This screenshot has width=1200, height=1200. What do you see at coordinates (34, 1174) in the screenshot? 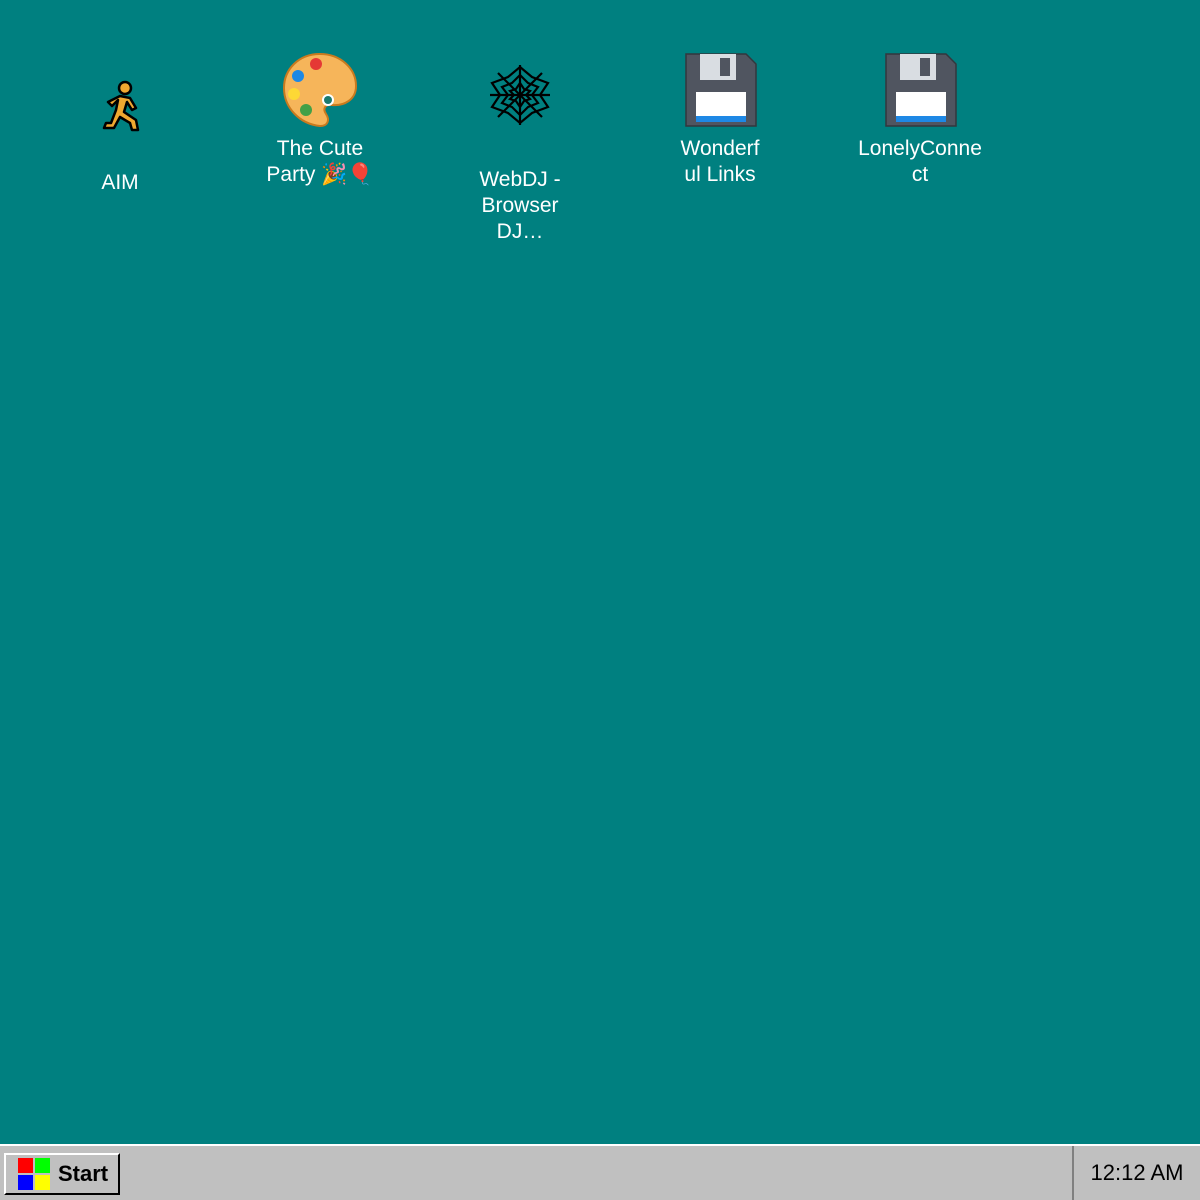
I see `windows-logo-icon` at bounding box center [34, 1174].